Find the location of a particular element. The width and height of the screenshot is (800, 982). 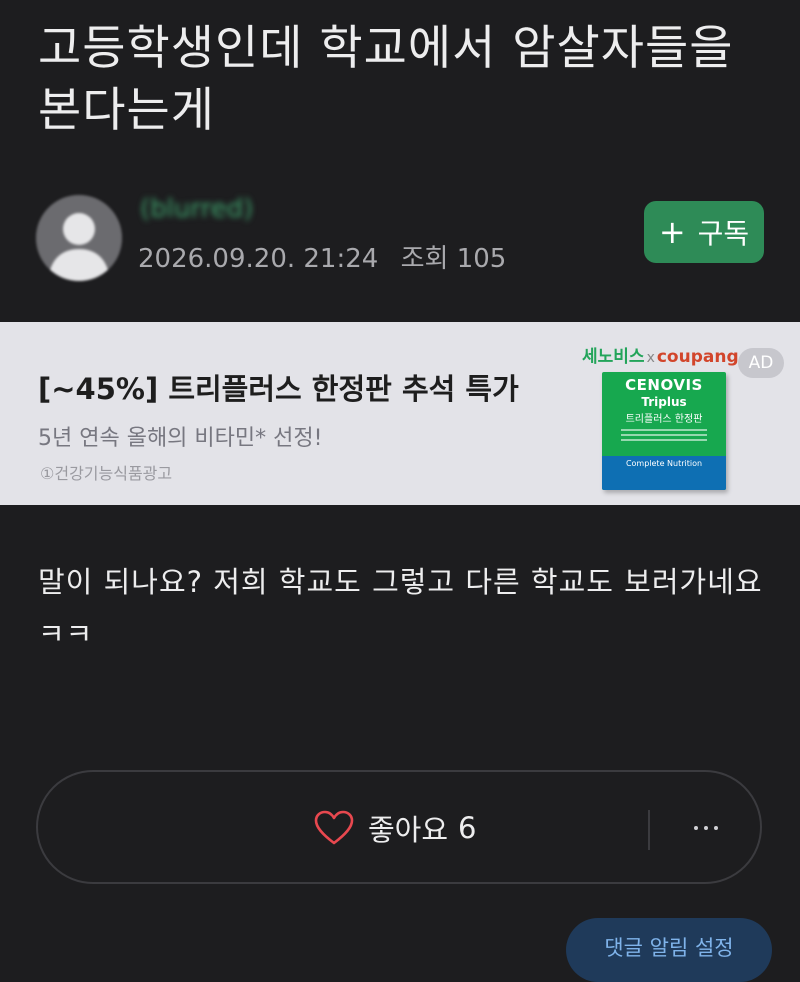

ad-brand-logo: 세노비스 x coupang is located at coordinates (660, 354).